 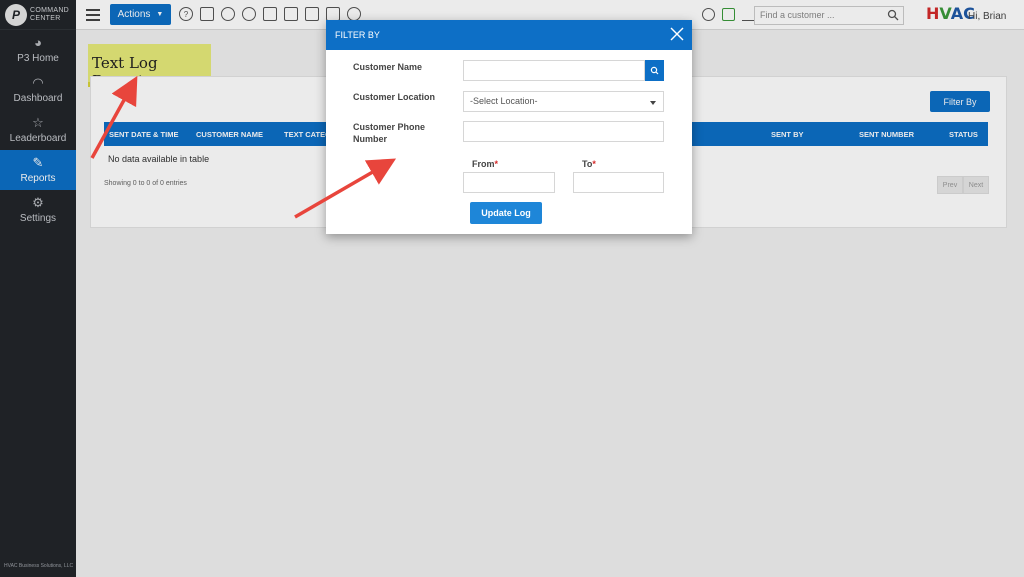 I want to click on customer-phone-input, so click(x=563, y=131).